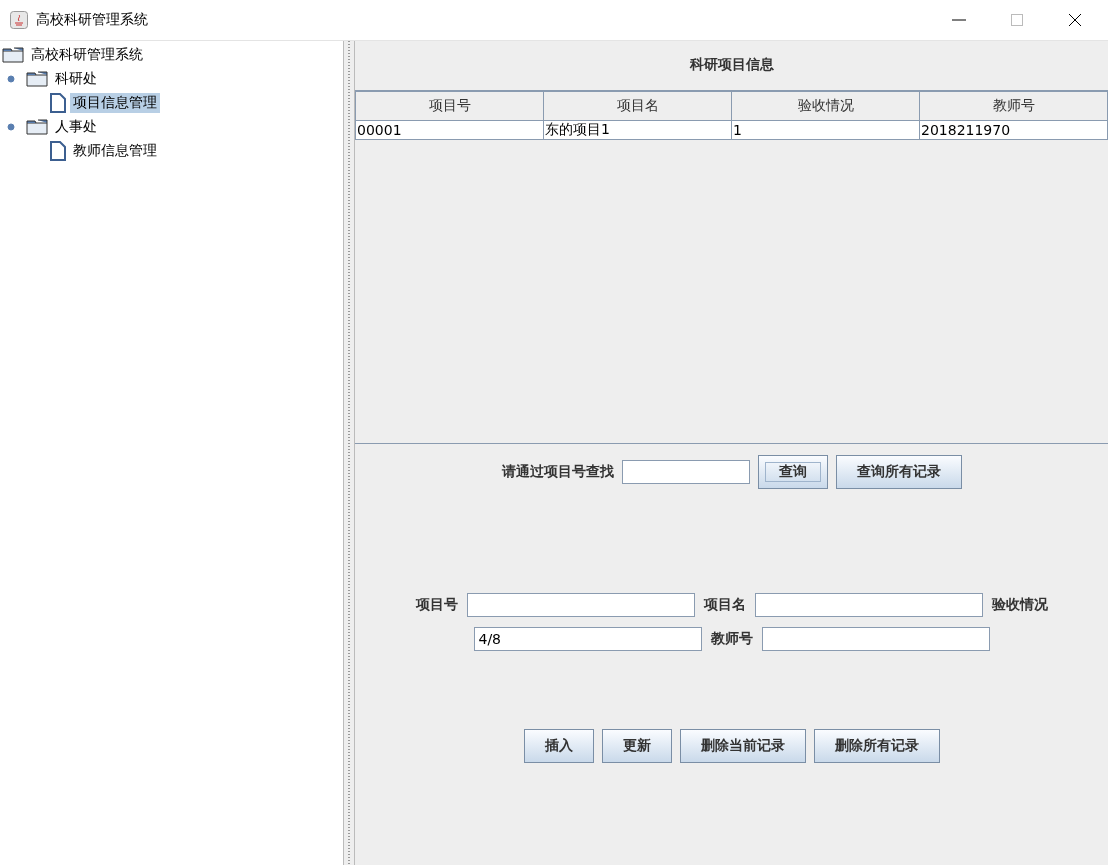  What do you see at coordinates (731, 639) in the screenshot?
I see `field-label: 教师号` at bounding box center [731, 639].